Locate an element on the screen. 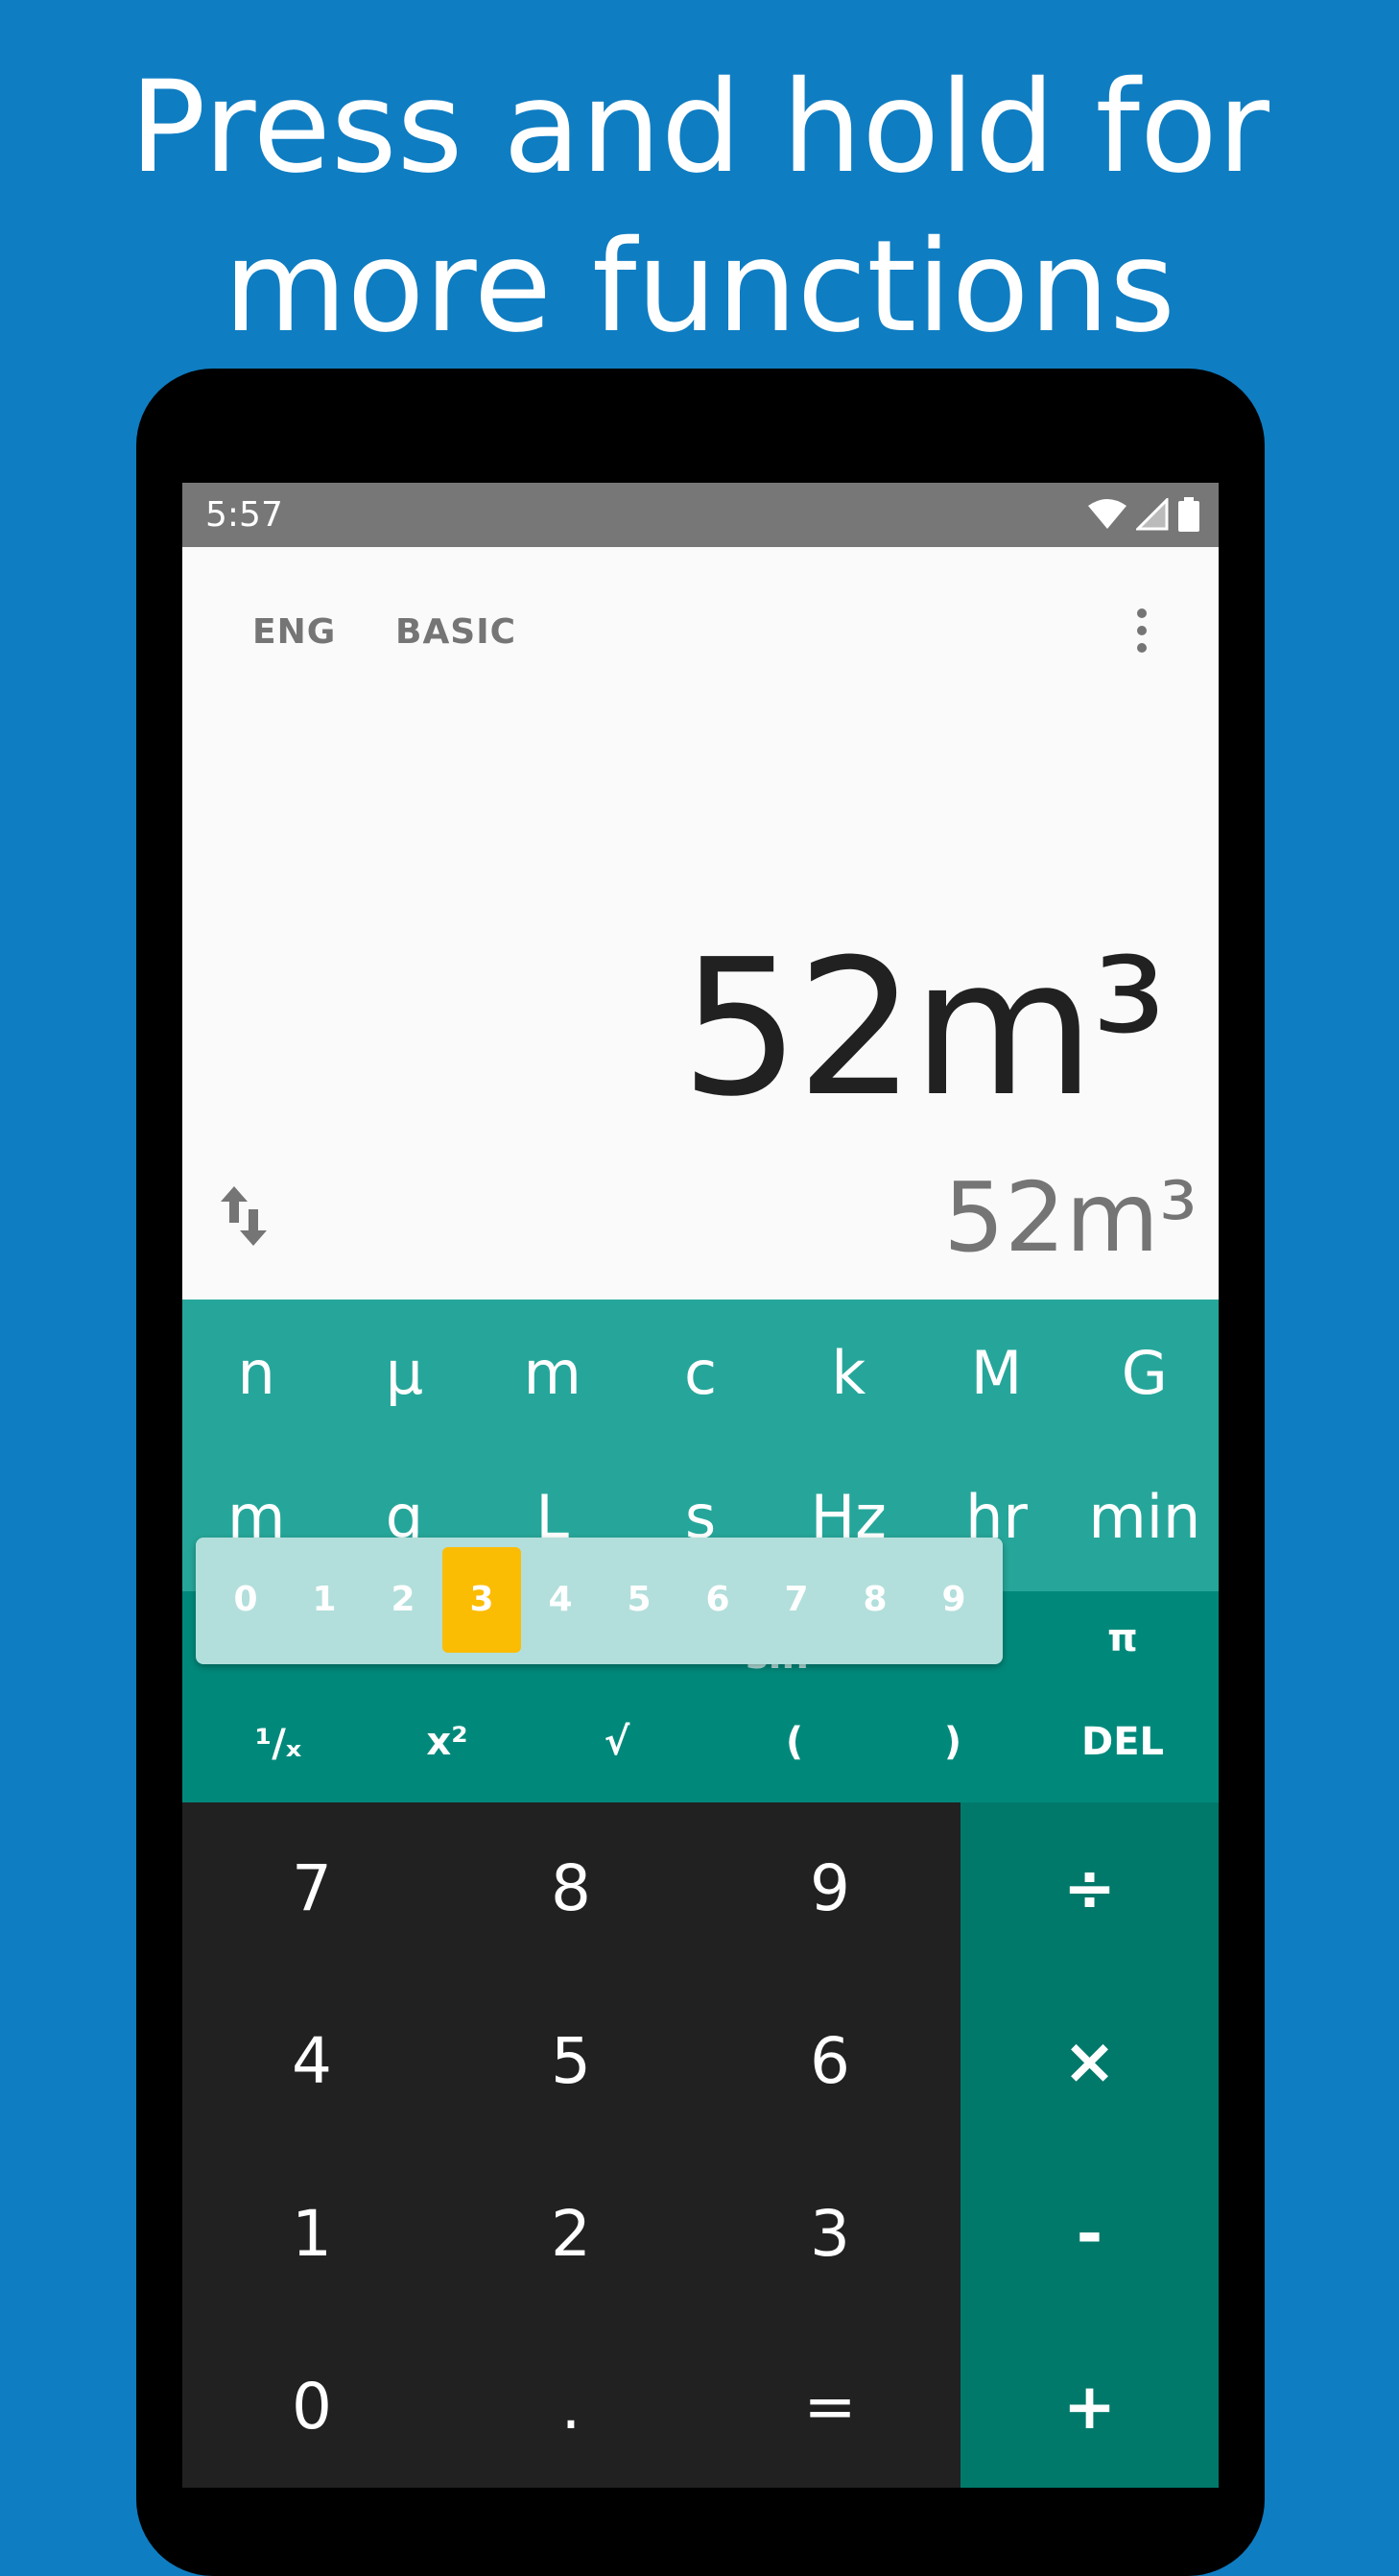 The image size is (1399, 2576). prefix-kilo-key: k is located at coordinates (848, 1373).